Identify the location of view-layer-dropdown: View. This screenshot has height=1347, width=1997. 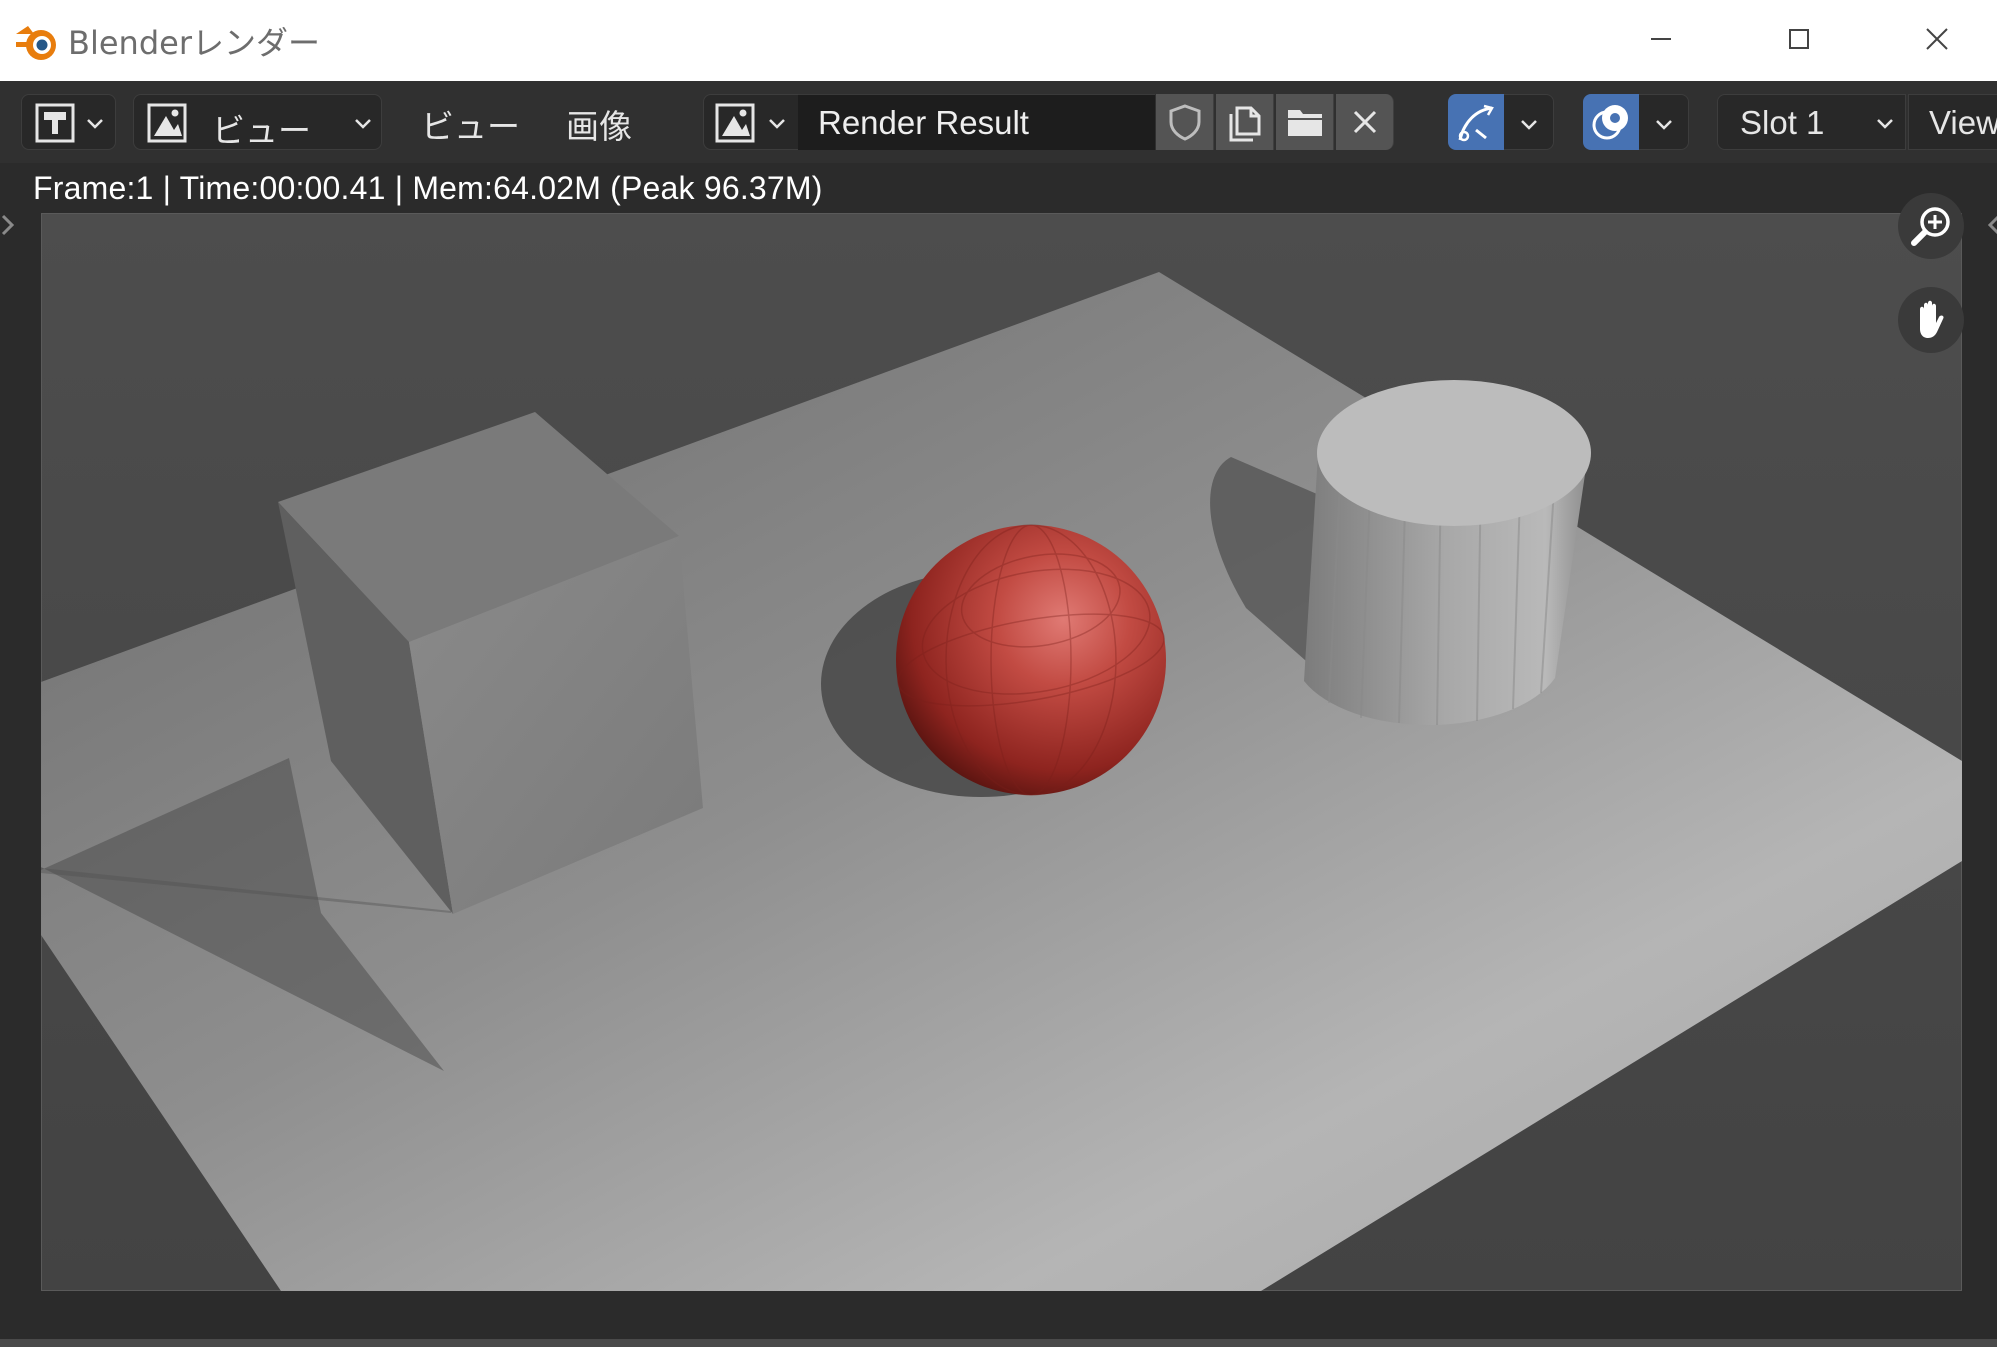
(1952, 122).